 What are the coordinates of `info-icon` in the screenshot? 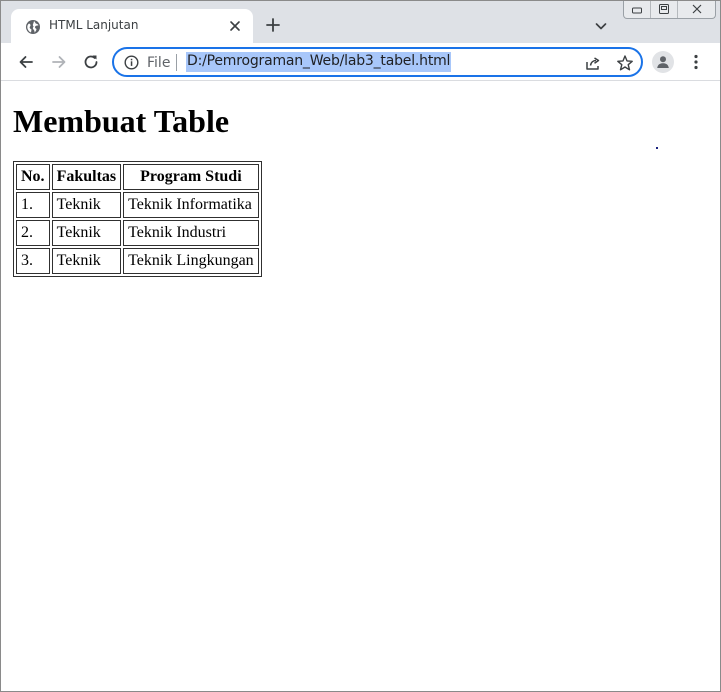 It's located at (131, 62).